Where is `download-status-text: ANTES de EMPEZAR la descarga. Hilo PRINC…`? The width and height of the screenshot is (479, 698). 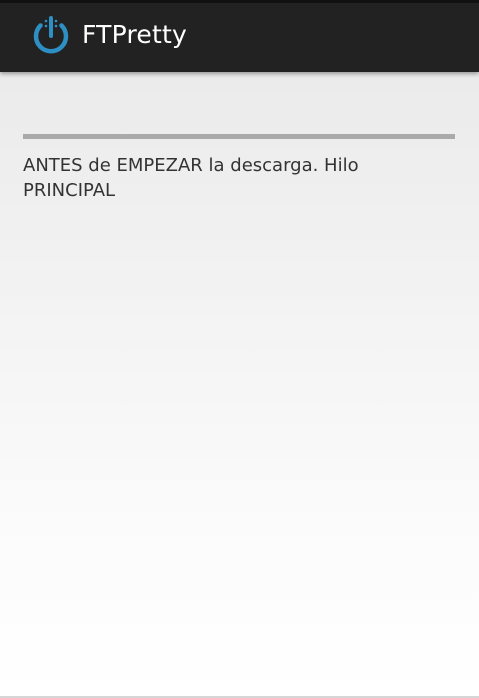 download-status-text: ANTES de EMPEZAR la descarga. Hilo PRINC… is located at coordinates (191, 178).